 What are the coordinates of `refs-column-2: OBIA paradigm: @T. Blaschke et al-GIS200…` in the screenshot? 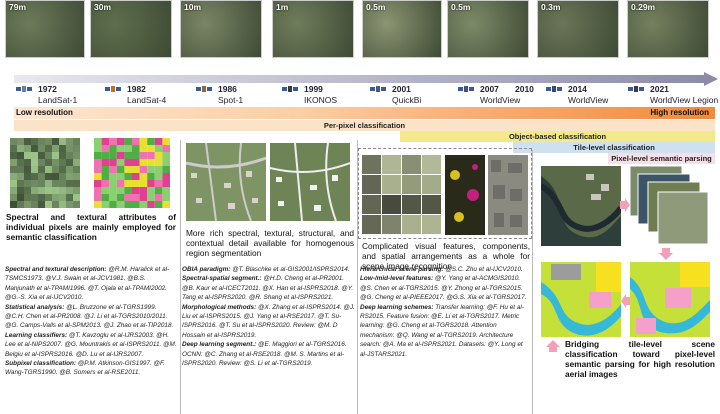 It's located at (268, 316).